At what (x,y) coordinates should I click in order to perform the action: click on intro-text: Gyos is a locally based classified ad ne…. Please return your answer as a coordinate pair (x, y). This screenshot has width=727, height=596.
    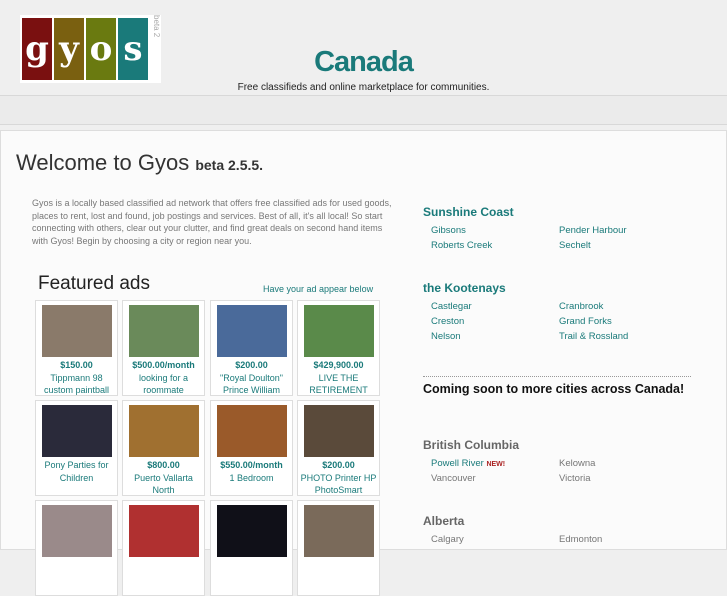
    Looking at the image, I should click on (212, 222).